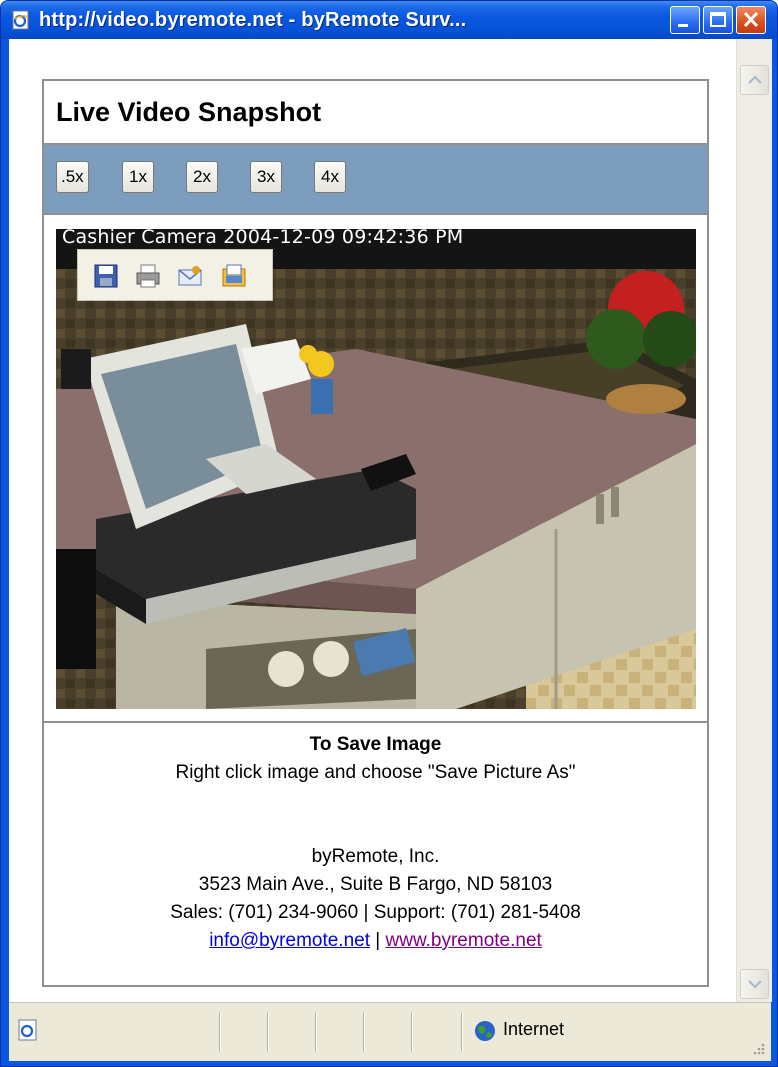 The width and height of the screenshot is (778, 1067). What do you see at coordinates (390, 1031) in the screenshot?
I see `status-bar: Internet` at bounding box center [390, 1031].